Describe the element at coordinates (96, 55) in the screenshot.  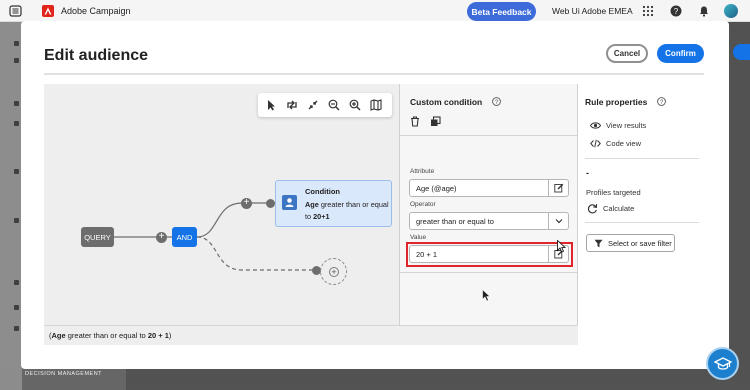
I see `dialog-title: Edit audience` at that location.